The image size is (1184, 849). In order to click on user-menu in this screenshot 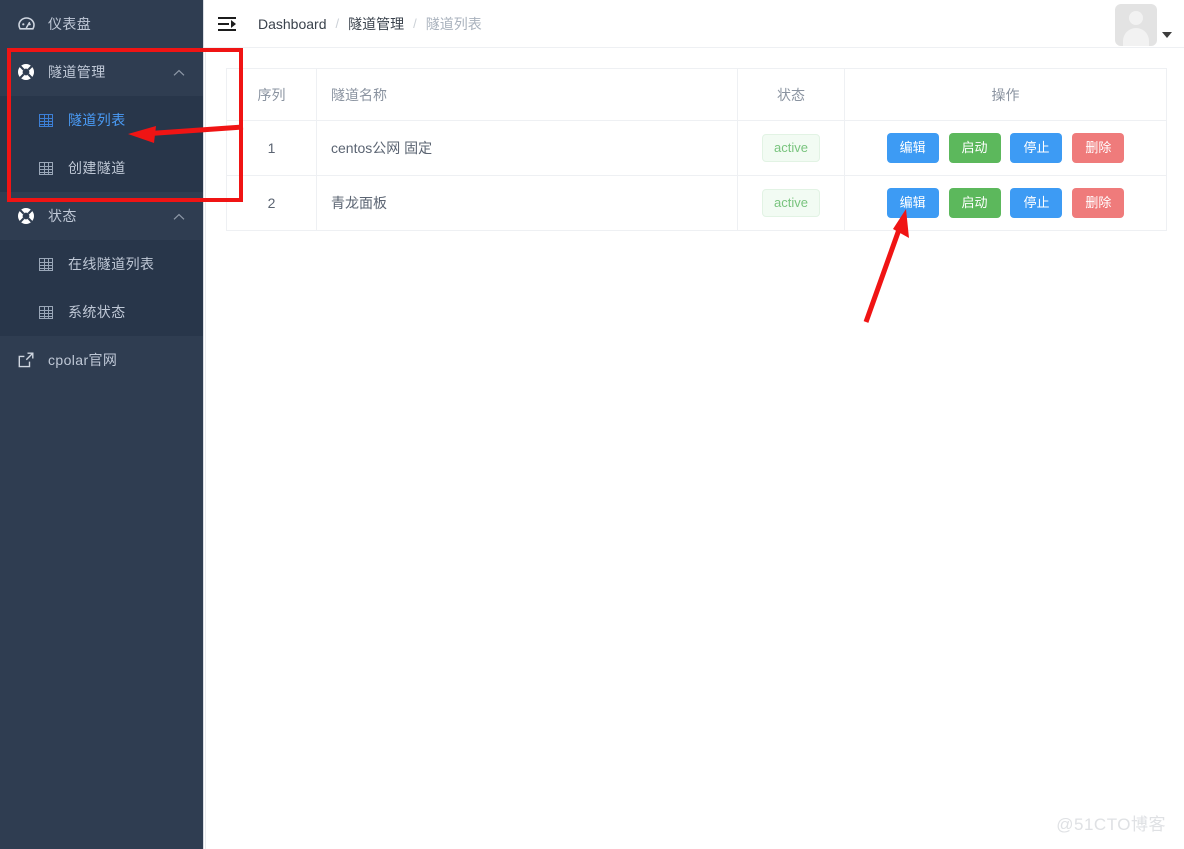, I will do `click(1143, 25)`.